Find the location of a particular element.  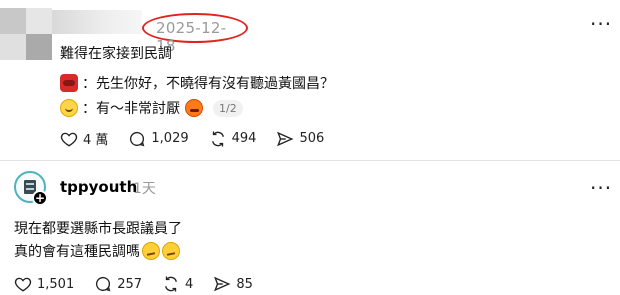

share-count: 506 is located at coordinates (312, 138).